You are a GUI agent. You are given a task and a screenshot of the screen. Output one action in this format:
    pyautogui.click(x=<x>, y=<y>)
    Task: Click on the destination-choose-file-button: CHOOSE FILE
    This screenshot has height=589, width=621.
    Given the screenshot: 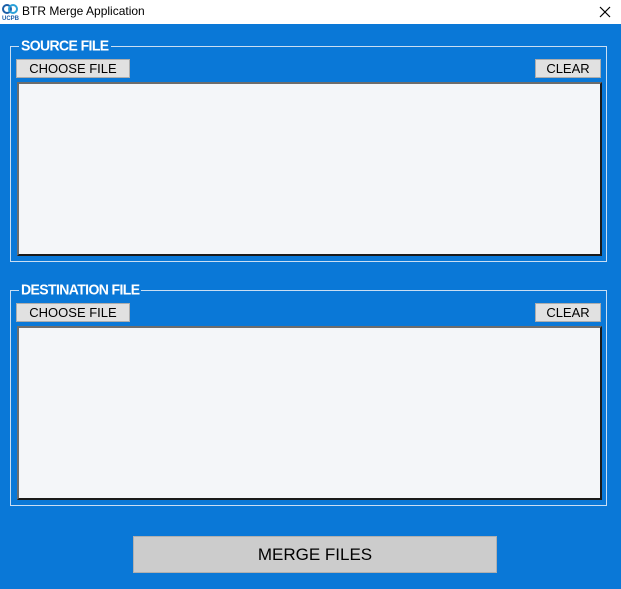 What is the action you would take?
    pyautogui.click(x=73, y=312)
    